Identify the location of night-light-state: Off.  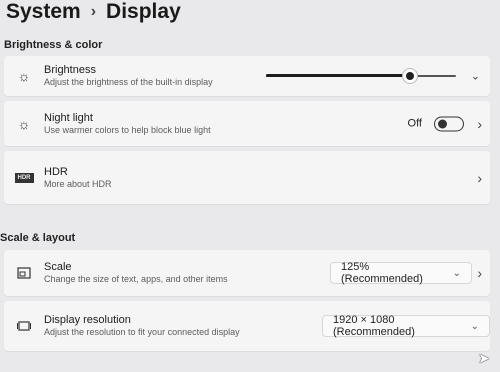
(414, 123).